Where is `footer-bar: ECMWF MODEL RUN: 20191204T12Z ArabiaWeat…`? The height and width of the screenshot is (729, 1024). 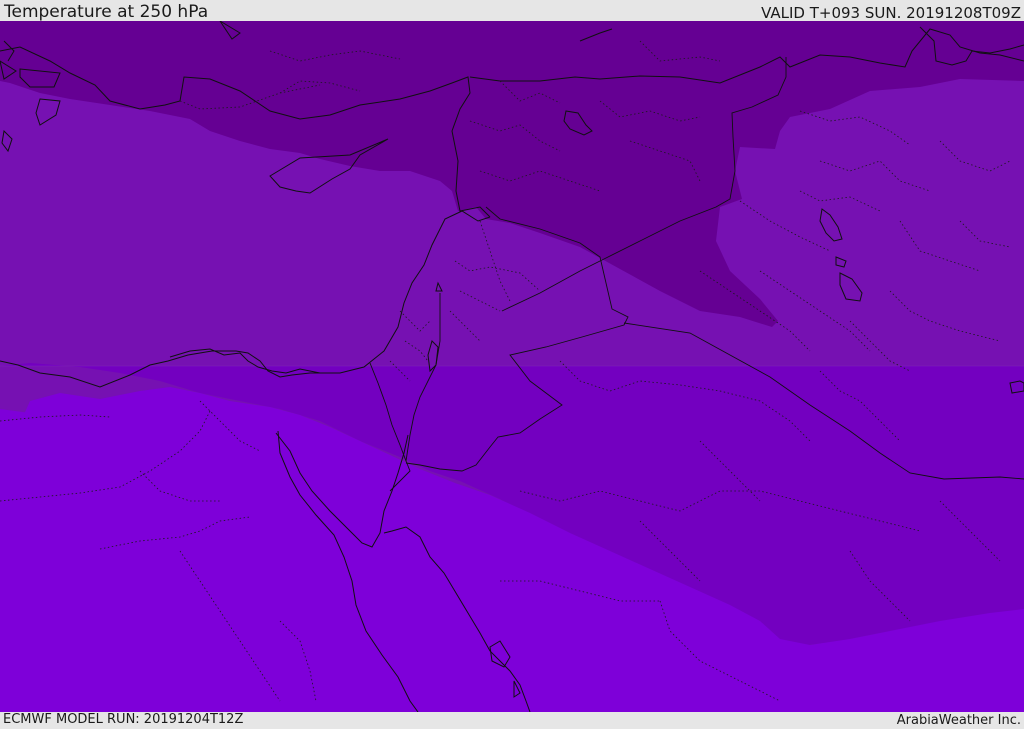 footer-bar: ECMWF MODEL RUN: 20191204T12Z ArabiaWeat… is located at coordinates (512, 720).